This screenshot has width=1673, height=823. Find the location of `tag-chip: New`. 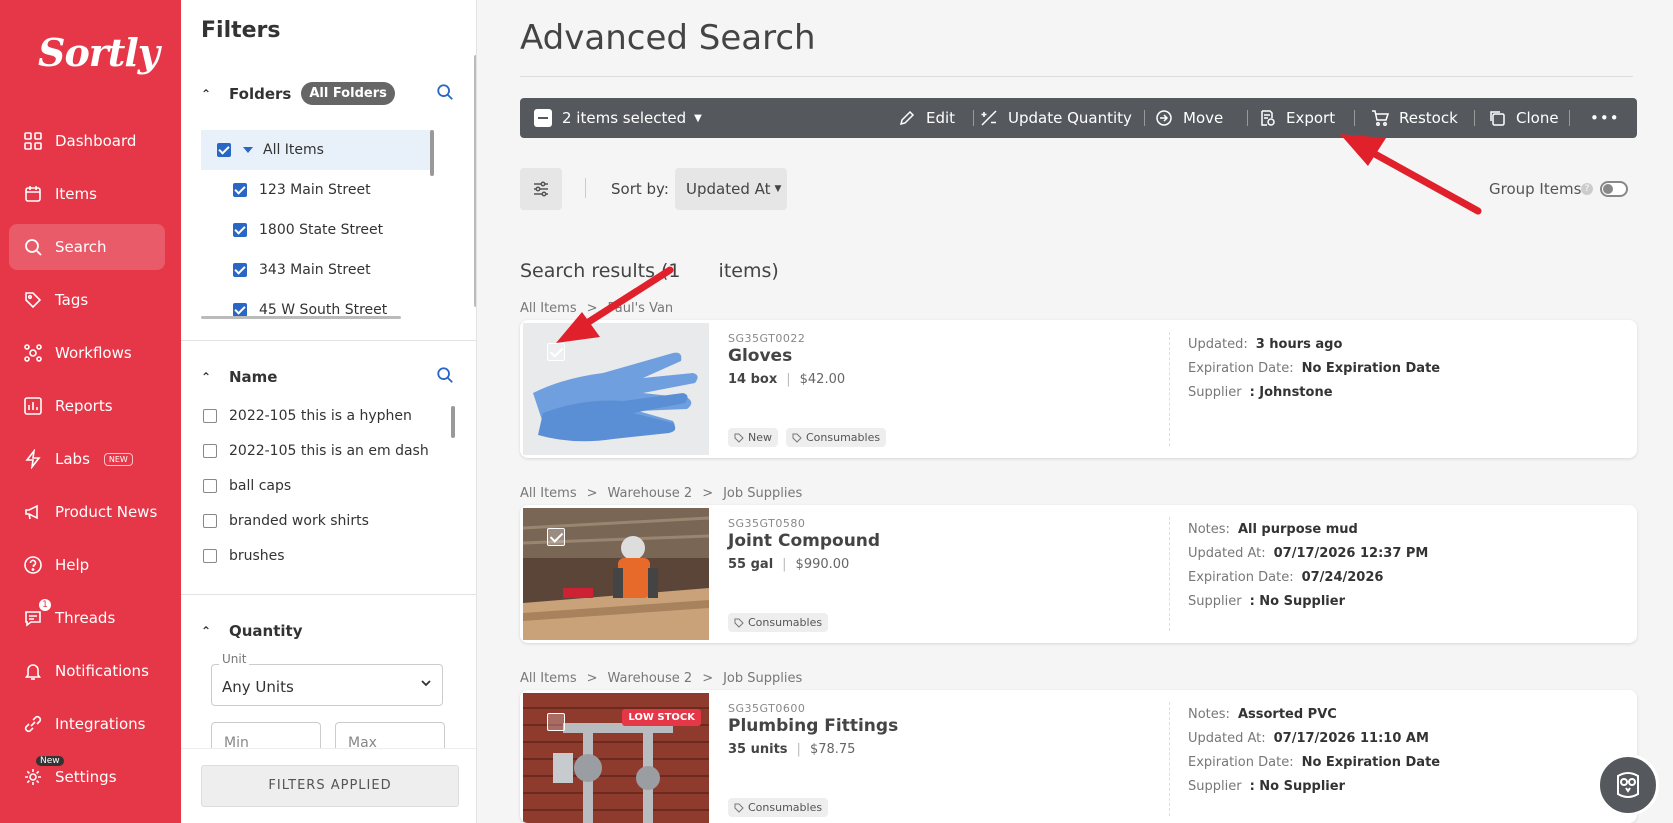

tag-chip: New is located at coordinates (753, 437).